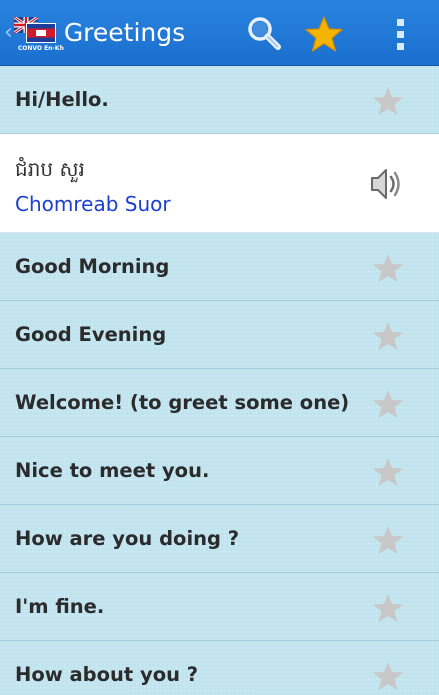 The image size is (439, 695). What do you see at coordinates (219, 607) in the screenshot?
I see `phrase-row: I'm fine.` at bounding box center [219, 607].